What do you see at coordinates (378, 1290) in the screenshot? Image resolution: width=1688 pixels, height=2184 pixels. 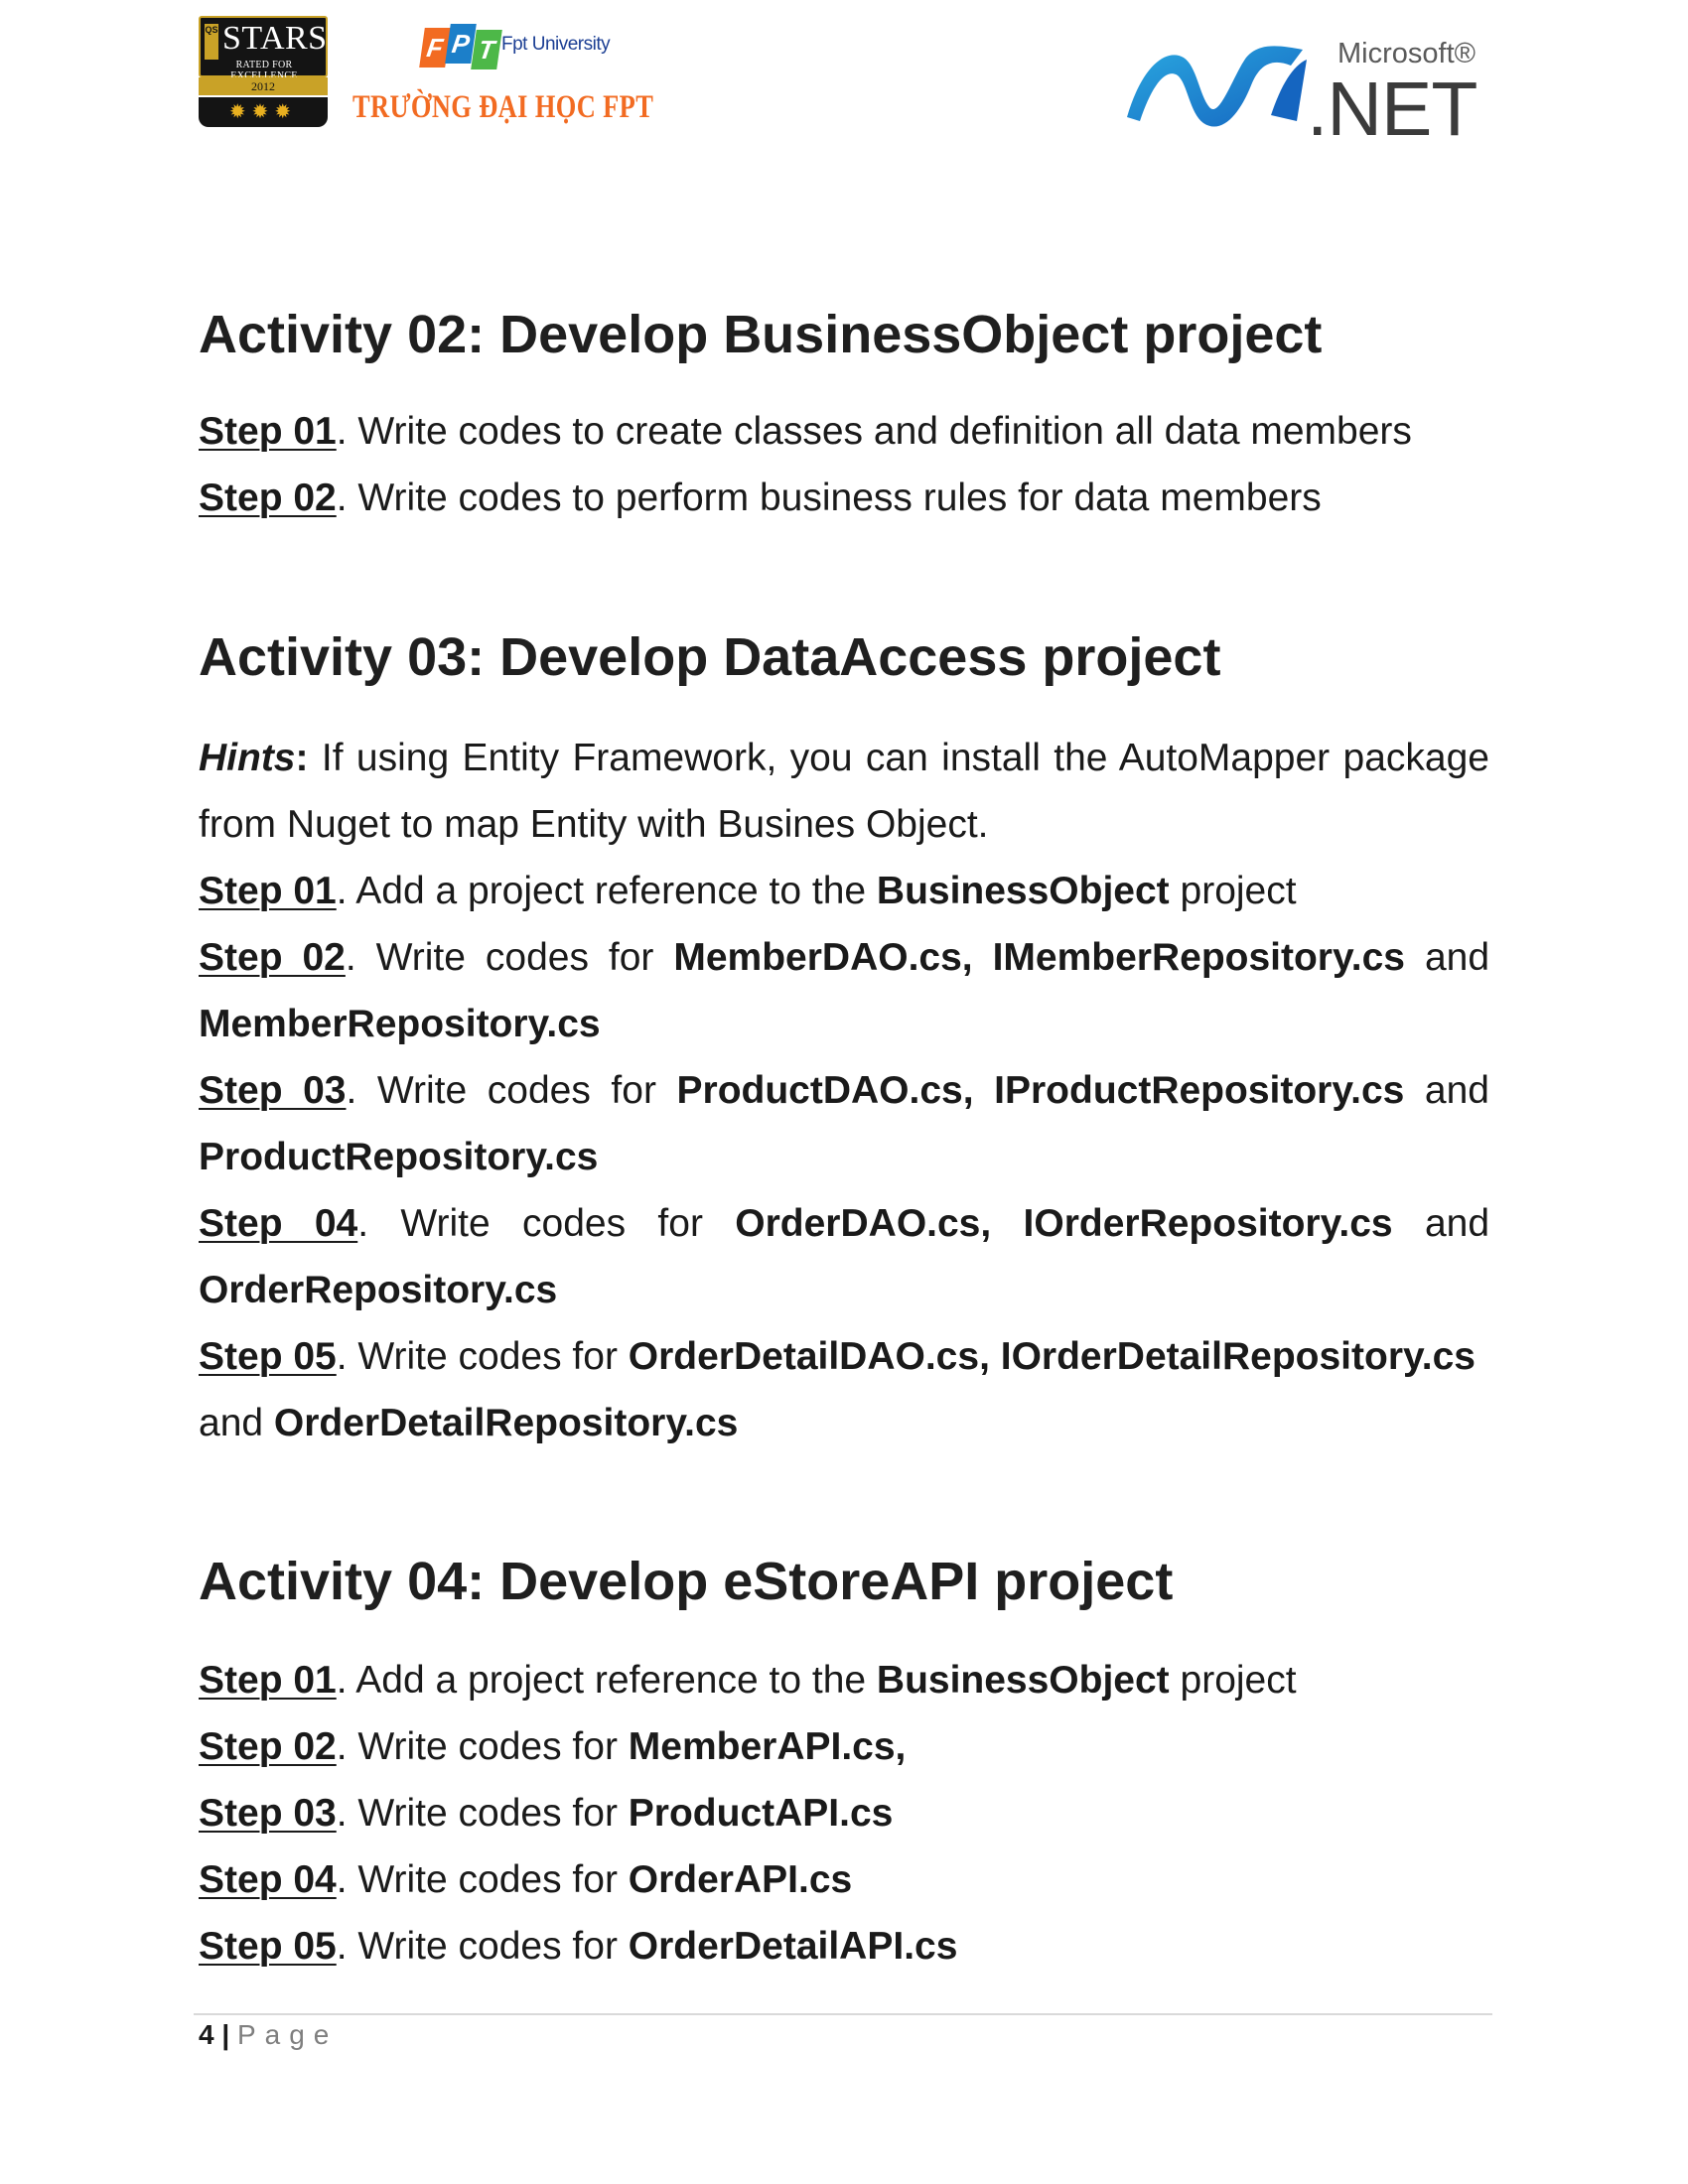 I see `activity-03-step-04-cont: OrderRepository.cs` at bounding box center [378, 1290].